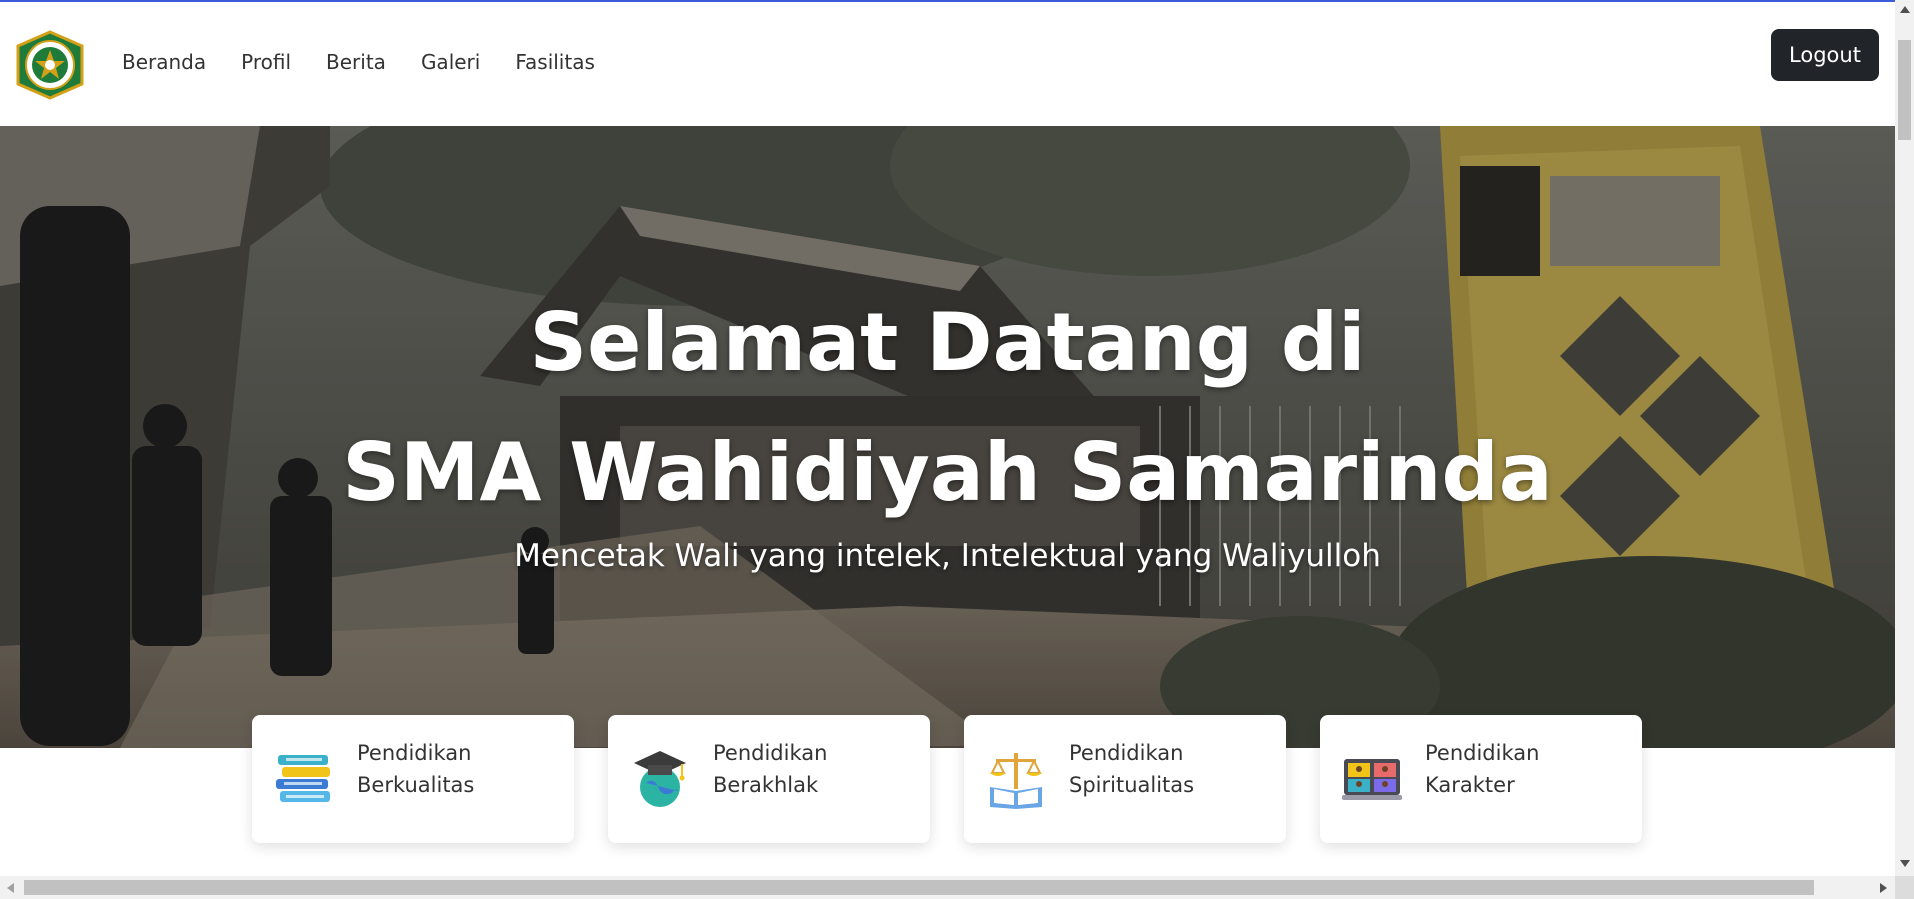 The height and width of the screenshot is (899, 1914). Describe the element at coordinates (1132, 785) in the screenshot. I see `feature-label-line2: Spiritualitas` at that location.